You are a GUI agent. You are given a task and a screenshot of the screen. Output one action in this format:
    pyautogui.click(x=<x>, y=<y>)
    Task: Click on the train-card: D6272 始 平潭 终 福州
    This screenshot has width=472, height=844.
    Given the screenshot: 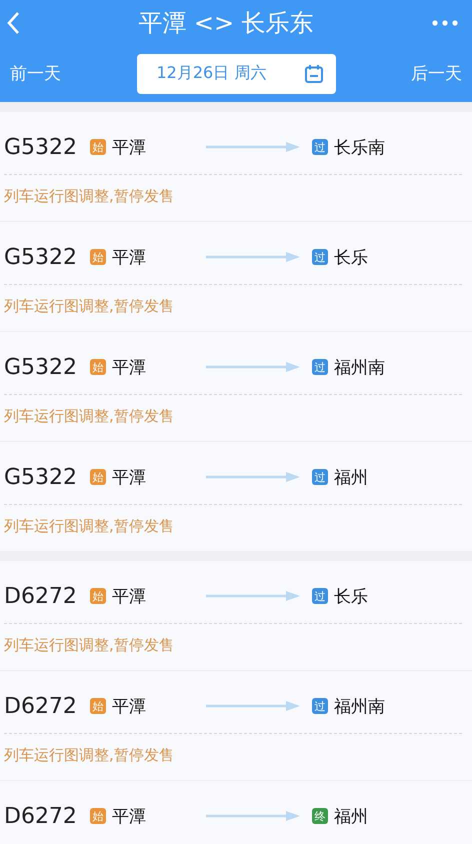 What is the action you would take?
    pyautogui.click(x=236, y=812)
    